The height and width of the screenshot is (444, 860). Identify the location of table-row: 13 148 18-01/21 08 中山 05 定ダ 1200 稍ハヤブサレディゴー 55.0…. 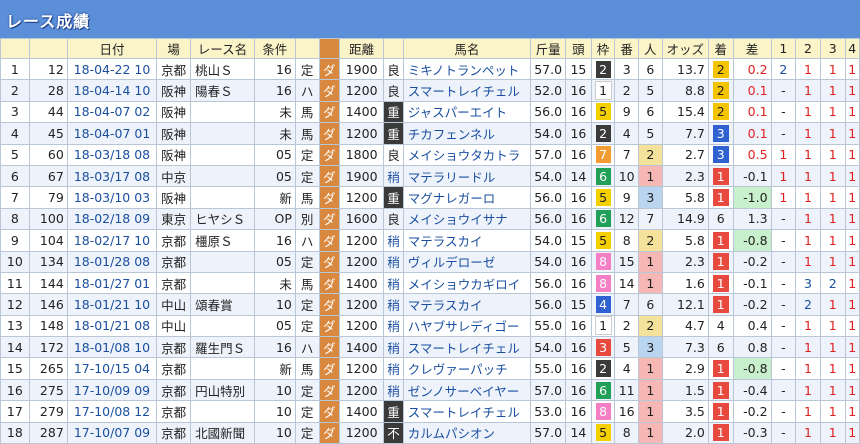
(430, 326).